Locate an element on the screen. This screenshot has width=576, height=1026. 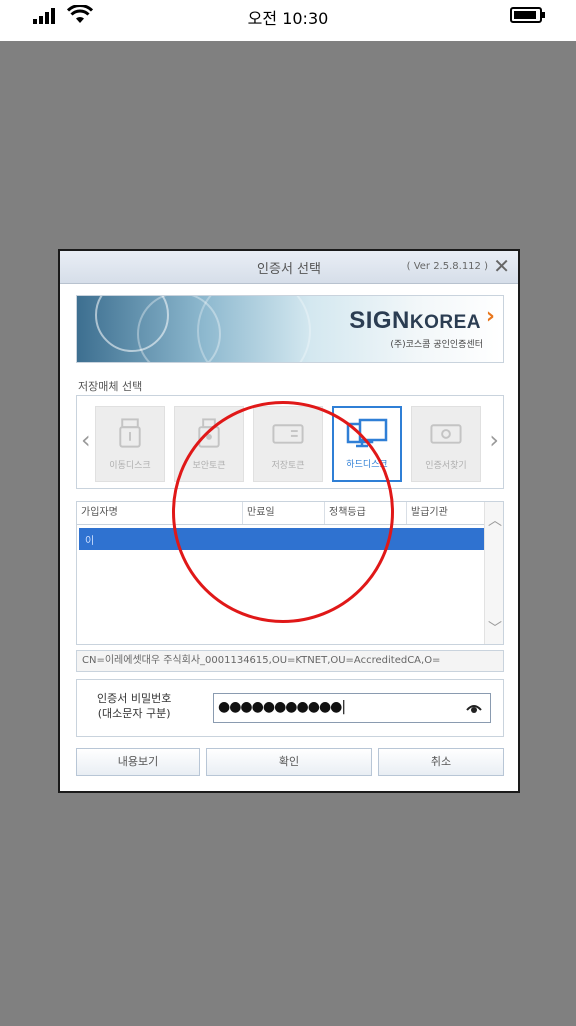
chevron-left-icon: ‹ is located at coordinates (86, 440).